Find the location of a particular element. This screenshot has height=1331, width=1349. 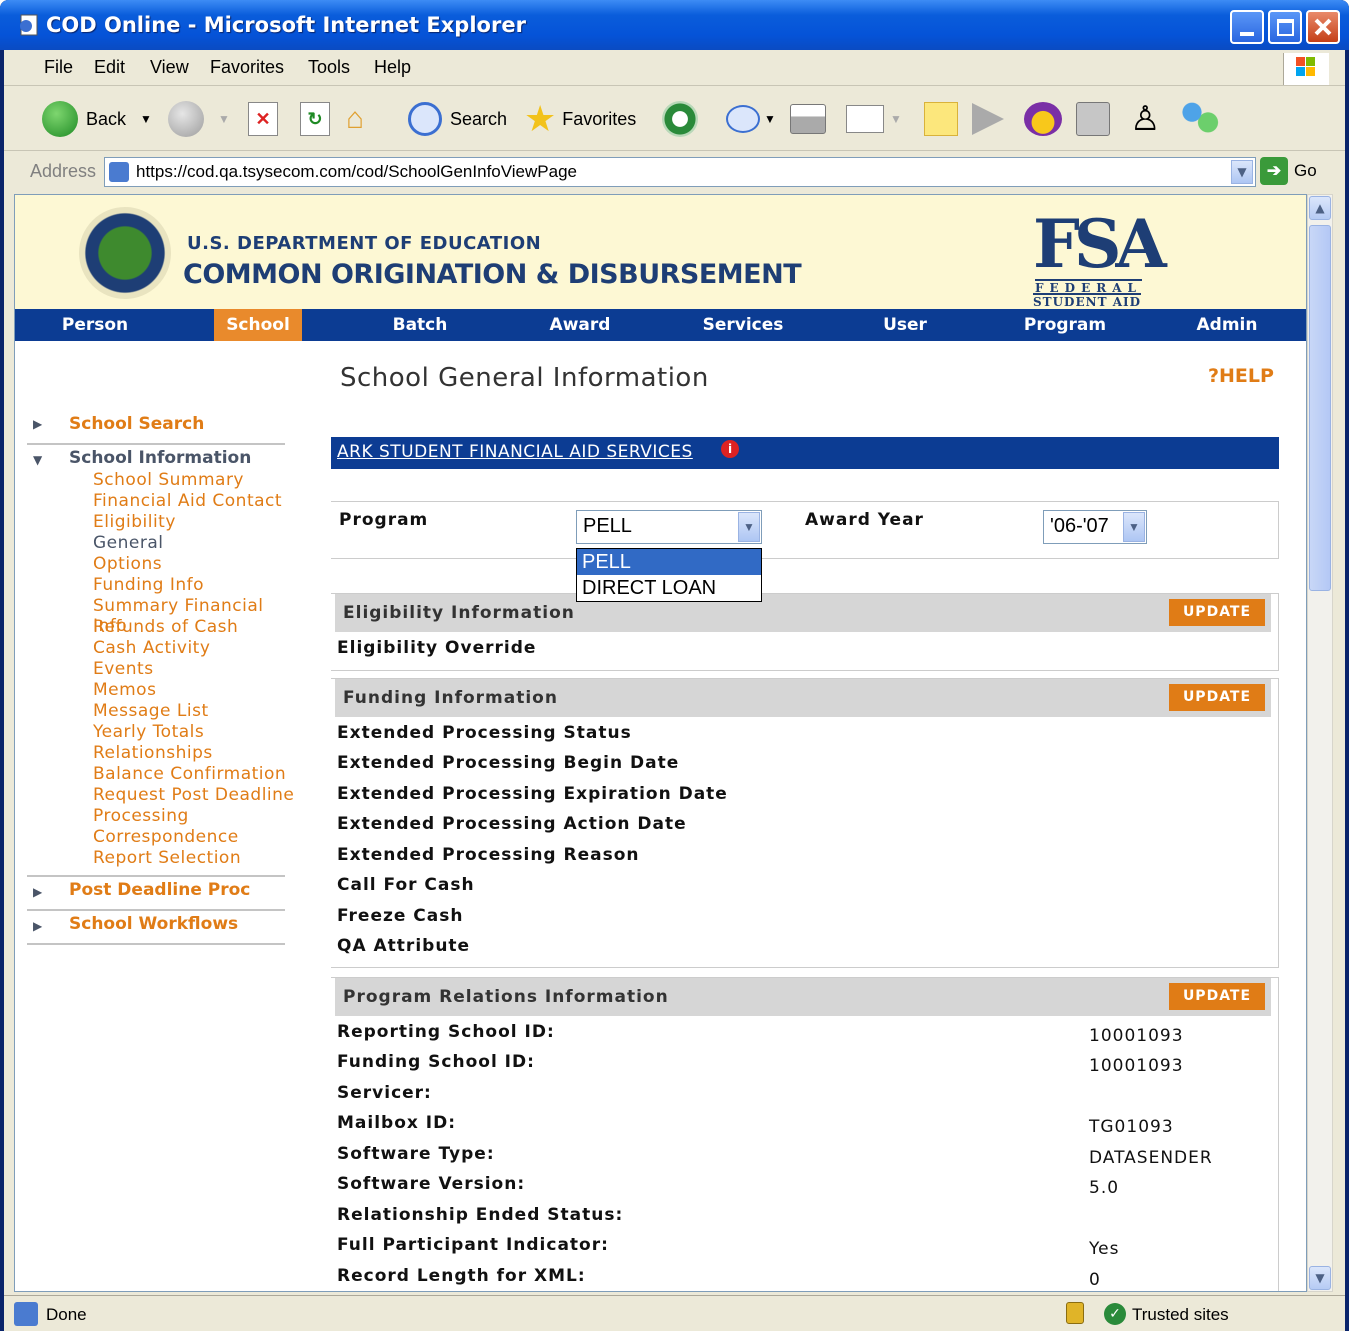

sidebar-school-workflows: School Workflows is located at coordinates (153, 924).